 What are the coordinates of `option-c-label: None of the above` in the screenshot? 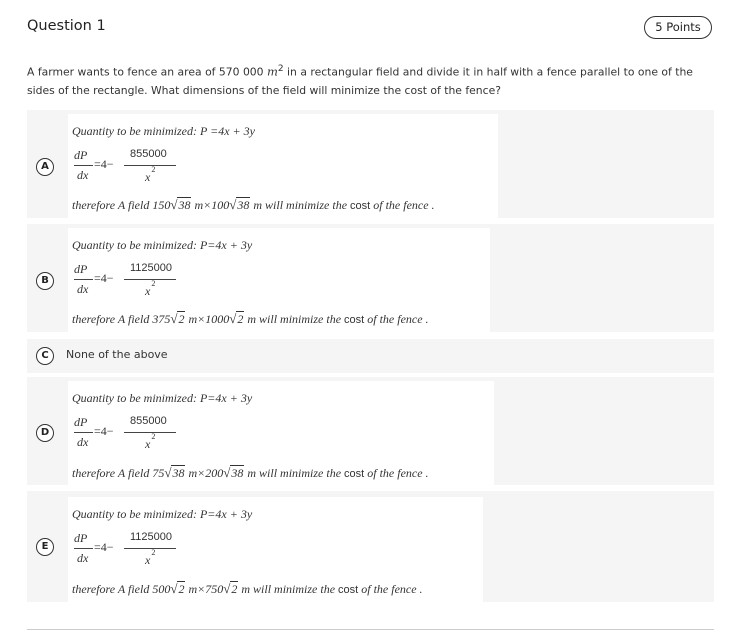 It's located at (117, 354).